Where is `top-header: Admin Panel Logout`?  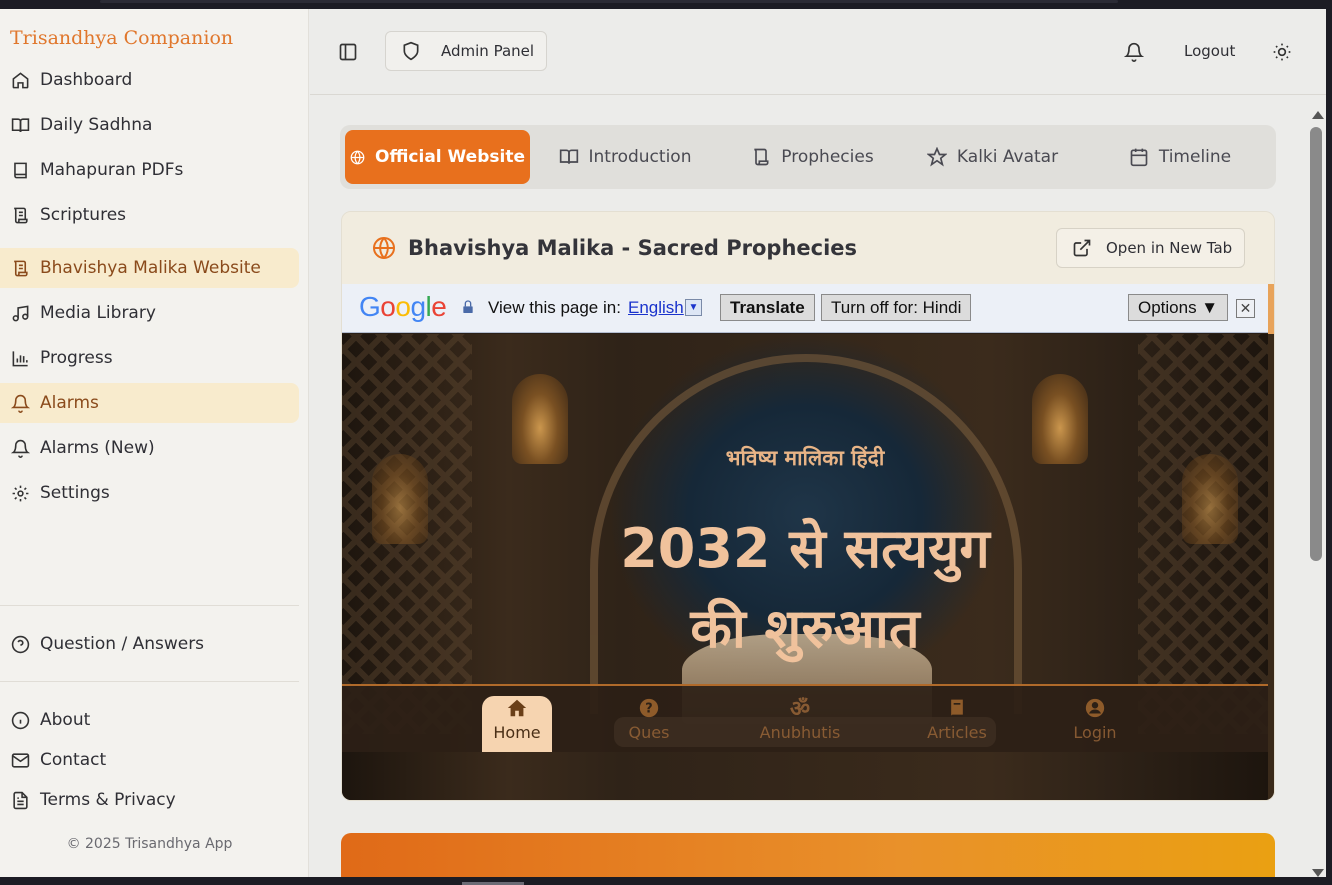
top-header: Admin Panel Logout is located at coordinates (818, 52).